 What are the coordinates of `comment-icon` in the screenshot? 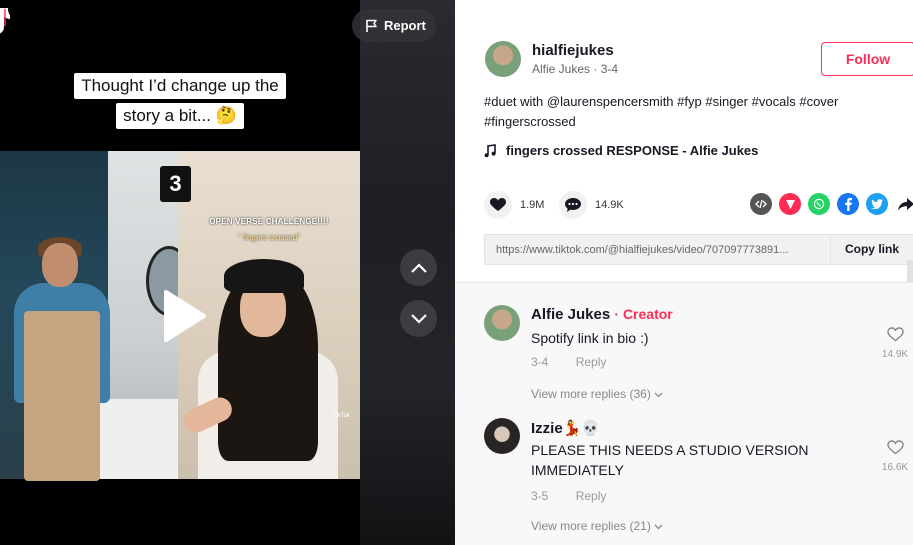 It's located at (573, 205).